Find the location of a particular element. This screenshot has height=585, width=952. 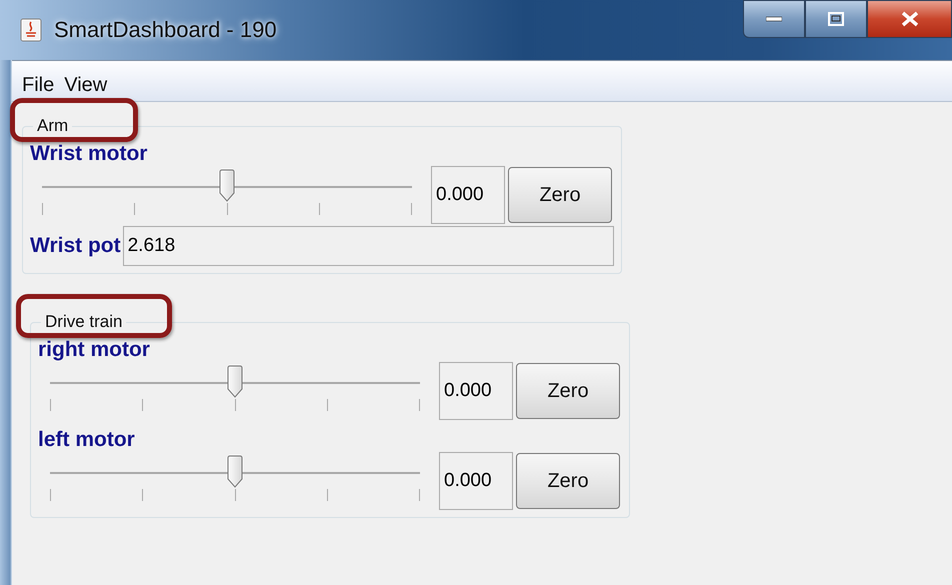

close-icon is located at coordinates (910, 19).